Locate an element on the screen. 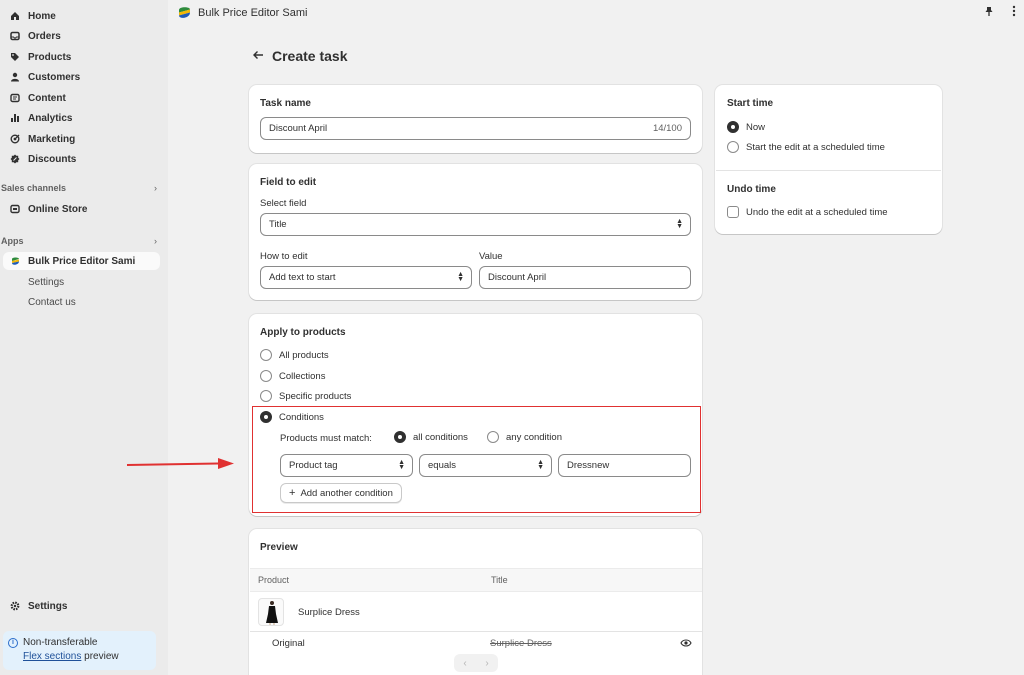  row-divider is located at coordinates (476, 631).